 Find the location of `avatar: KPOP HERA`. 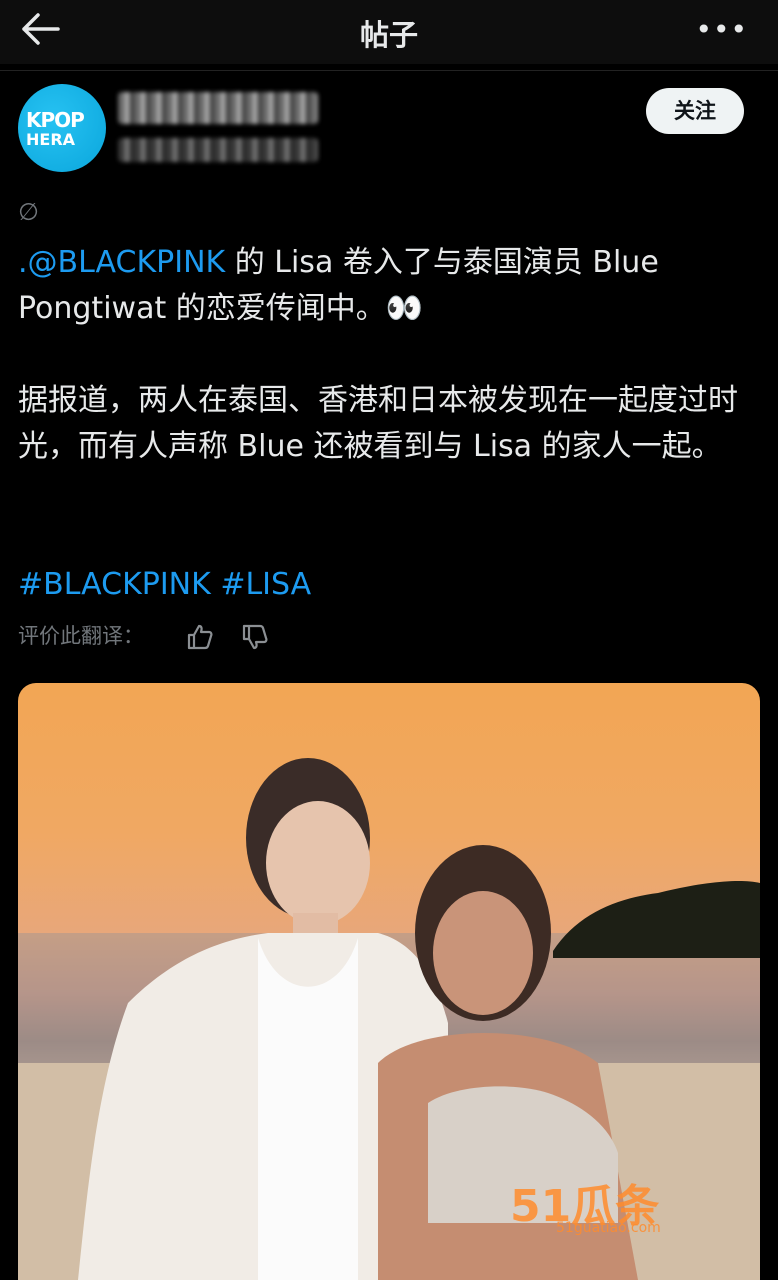

avatar: KPOP HERA is located at coordinates (62, 128).